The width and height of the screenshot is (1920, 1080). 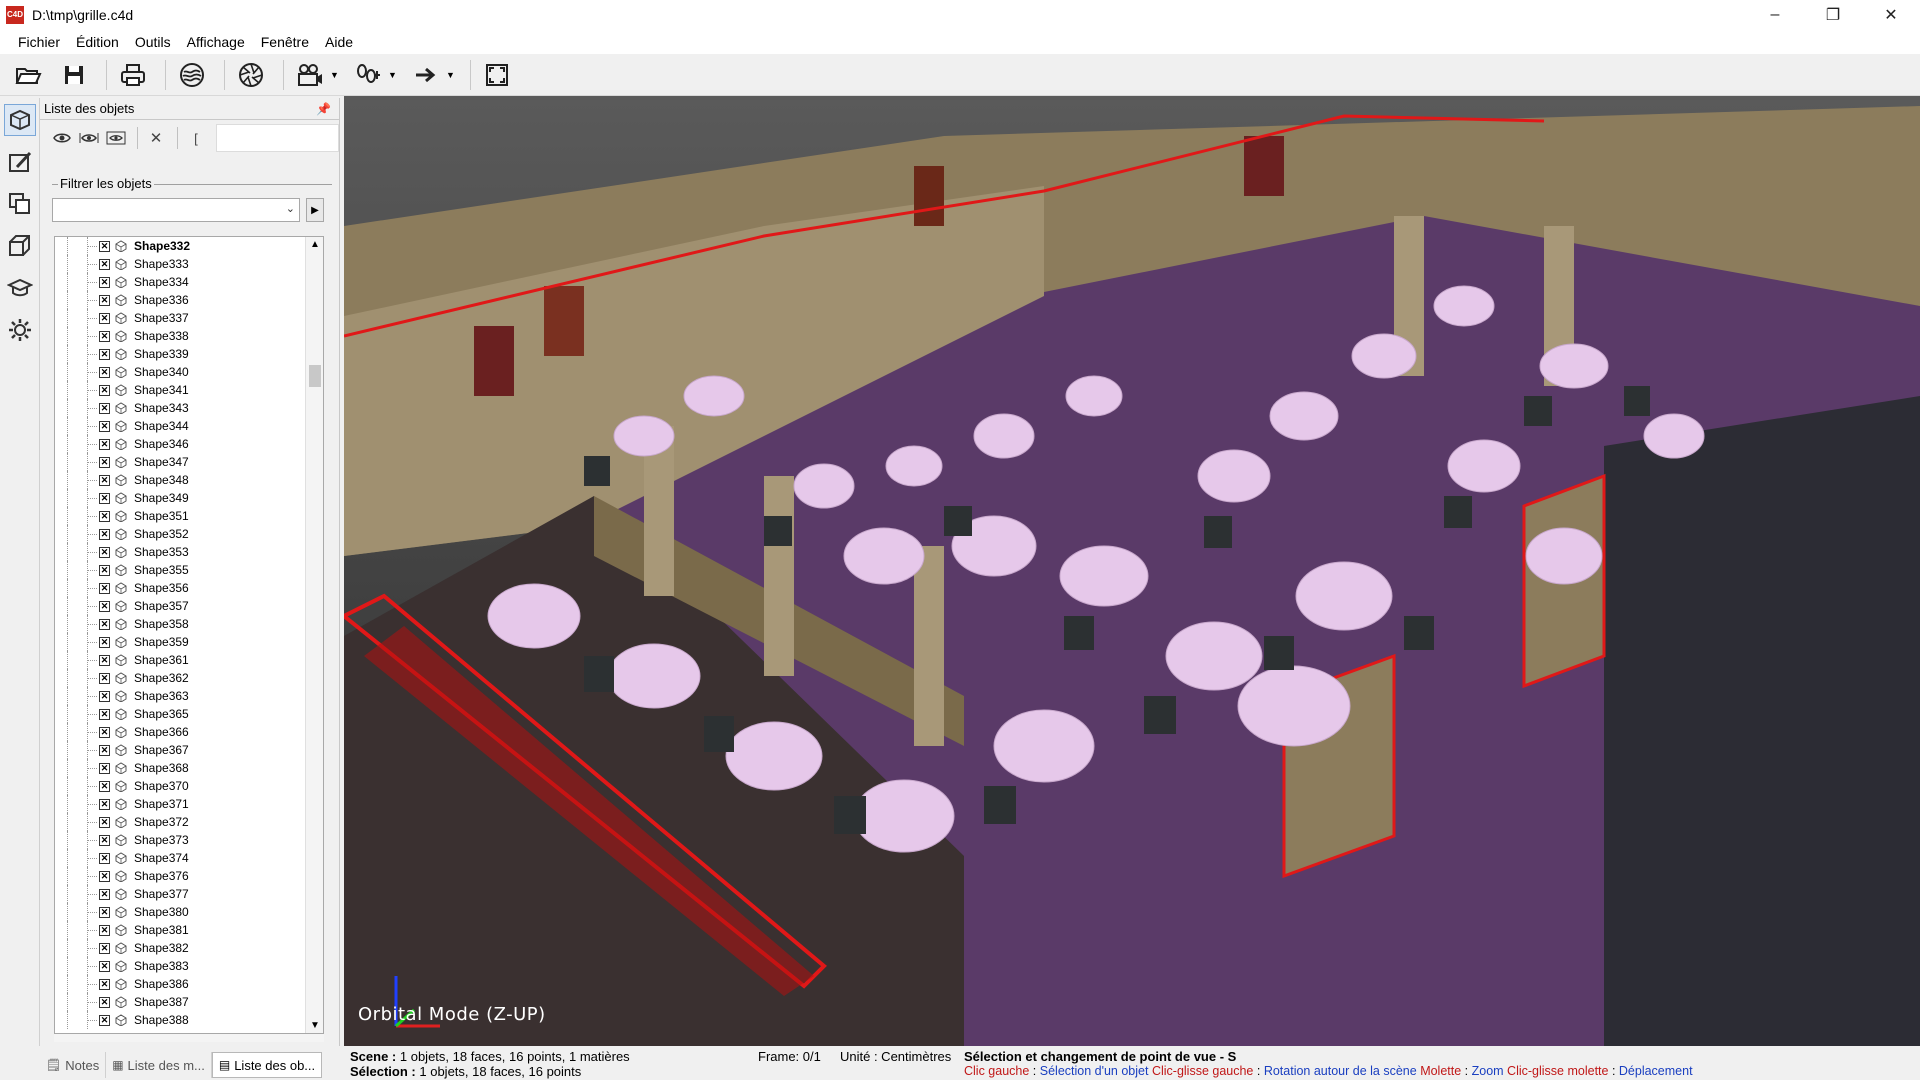 What do you see at coordinates (180, 912) in the screenshot?
I see `tree-row: ✕ Shape380` at bounding box center [180, 912].